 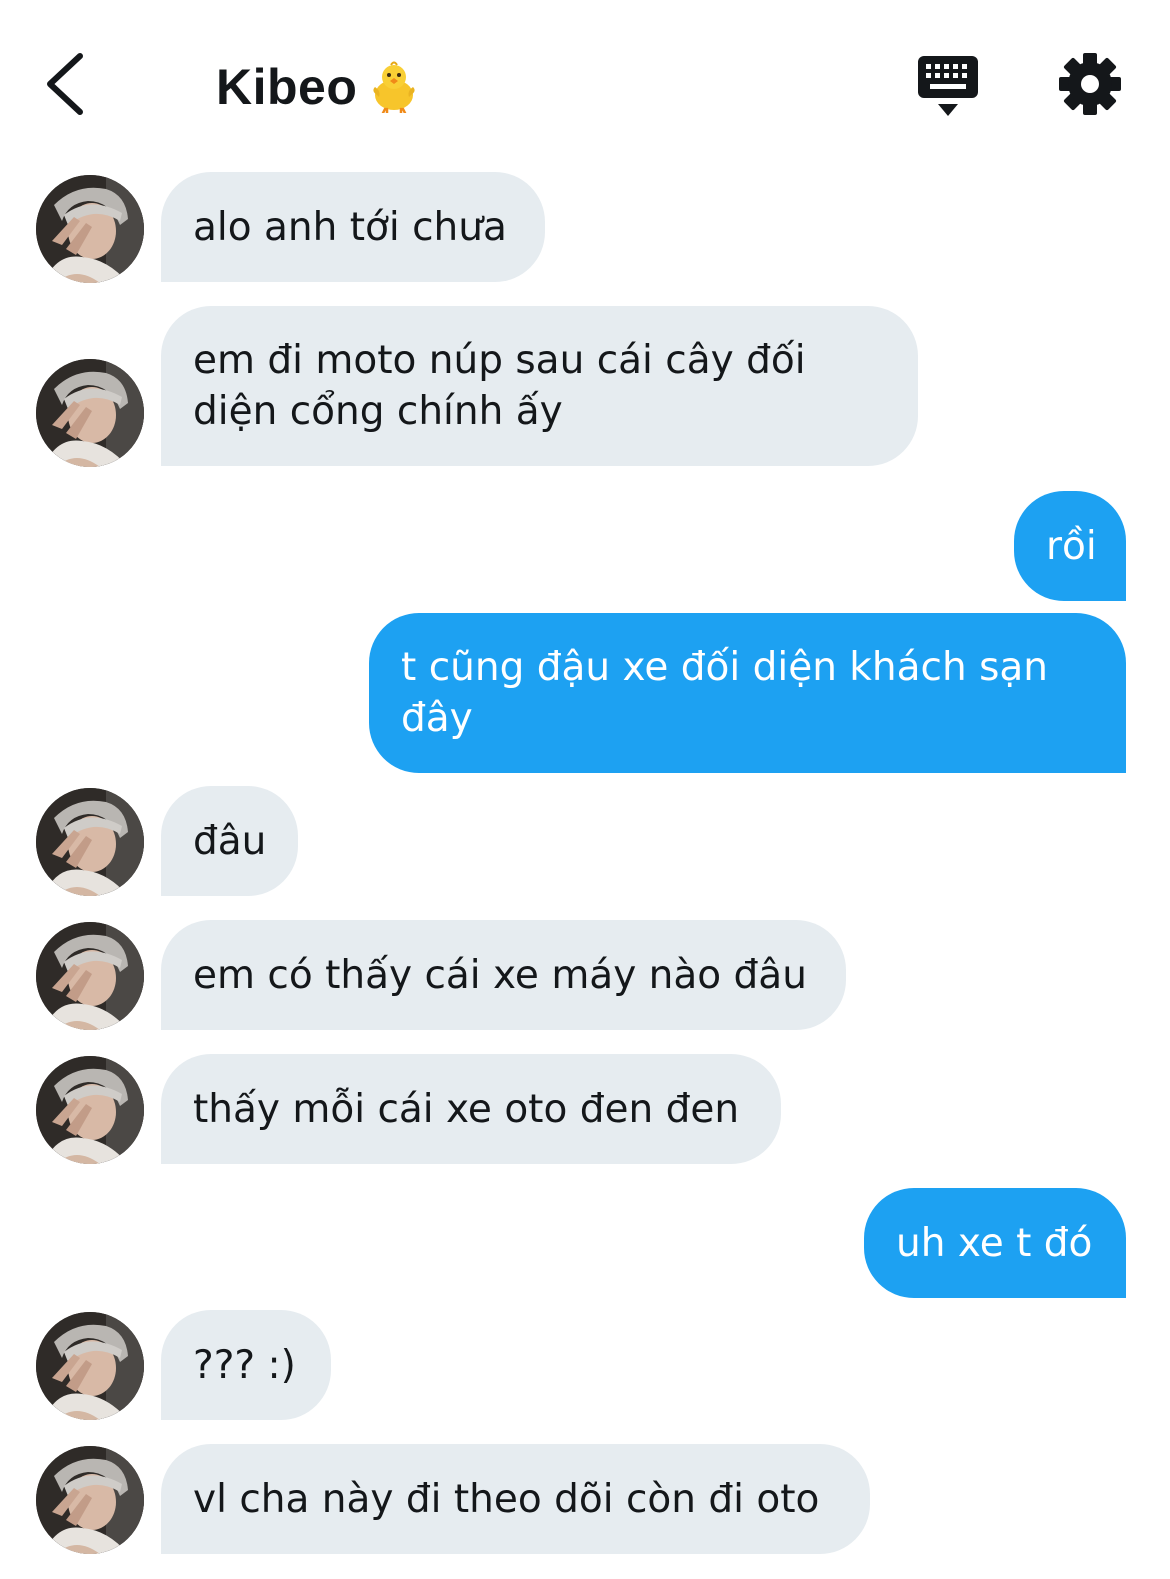 I want to click on message-bubble-outgoing: uh xe t đó, so click(x=995, y=1243).